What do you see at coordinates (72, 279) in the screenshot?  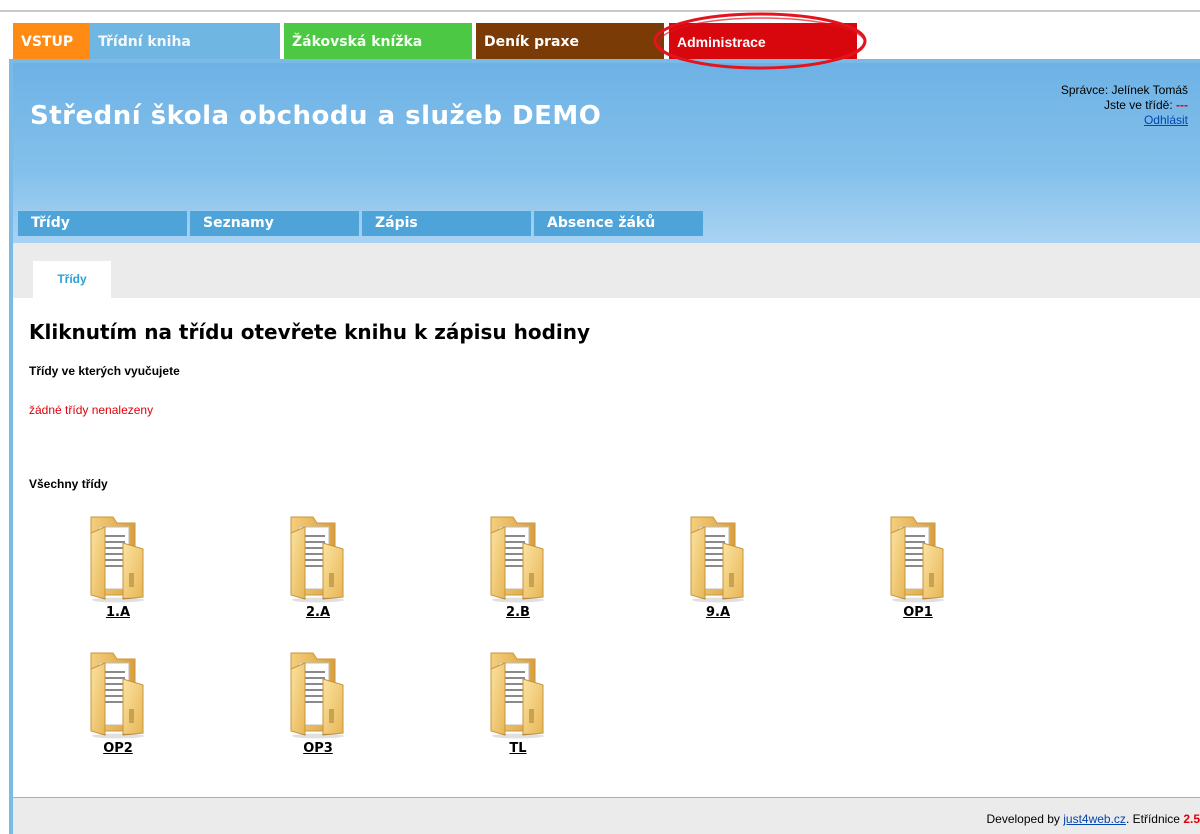 I see `inner-tab-tridy: Třídy` at bounding box center [72, 279].